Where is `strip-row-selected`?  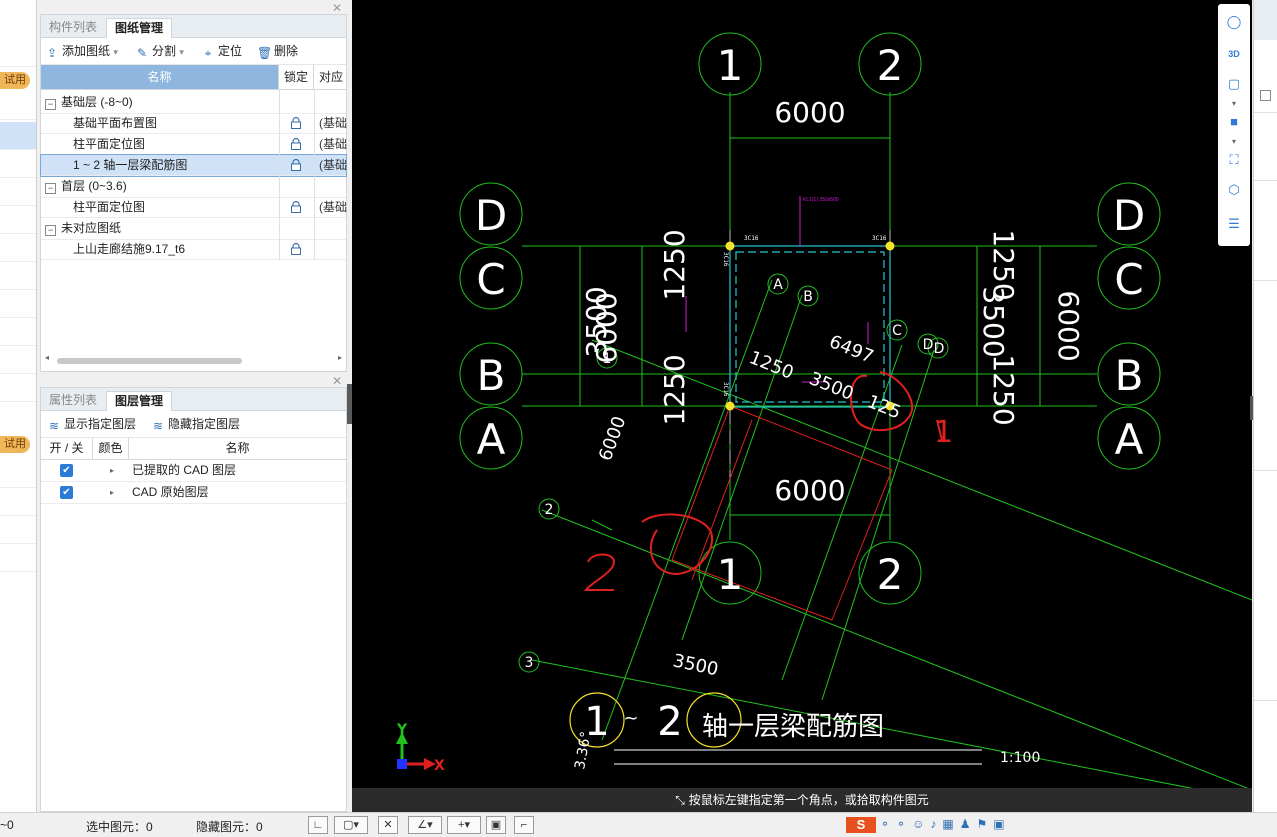 strip-row-selected is located at coordinates (18, 136).